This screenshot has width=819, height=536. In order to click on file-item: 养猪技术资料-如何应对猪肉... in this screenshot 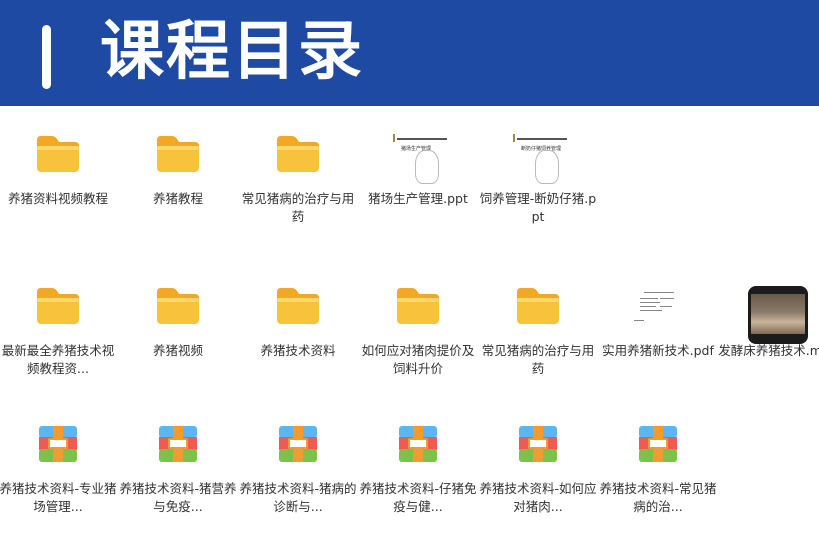, I will do `click(538, 268)`.